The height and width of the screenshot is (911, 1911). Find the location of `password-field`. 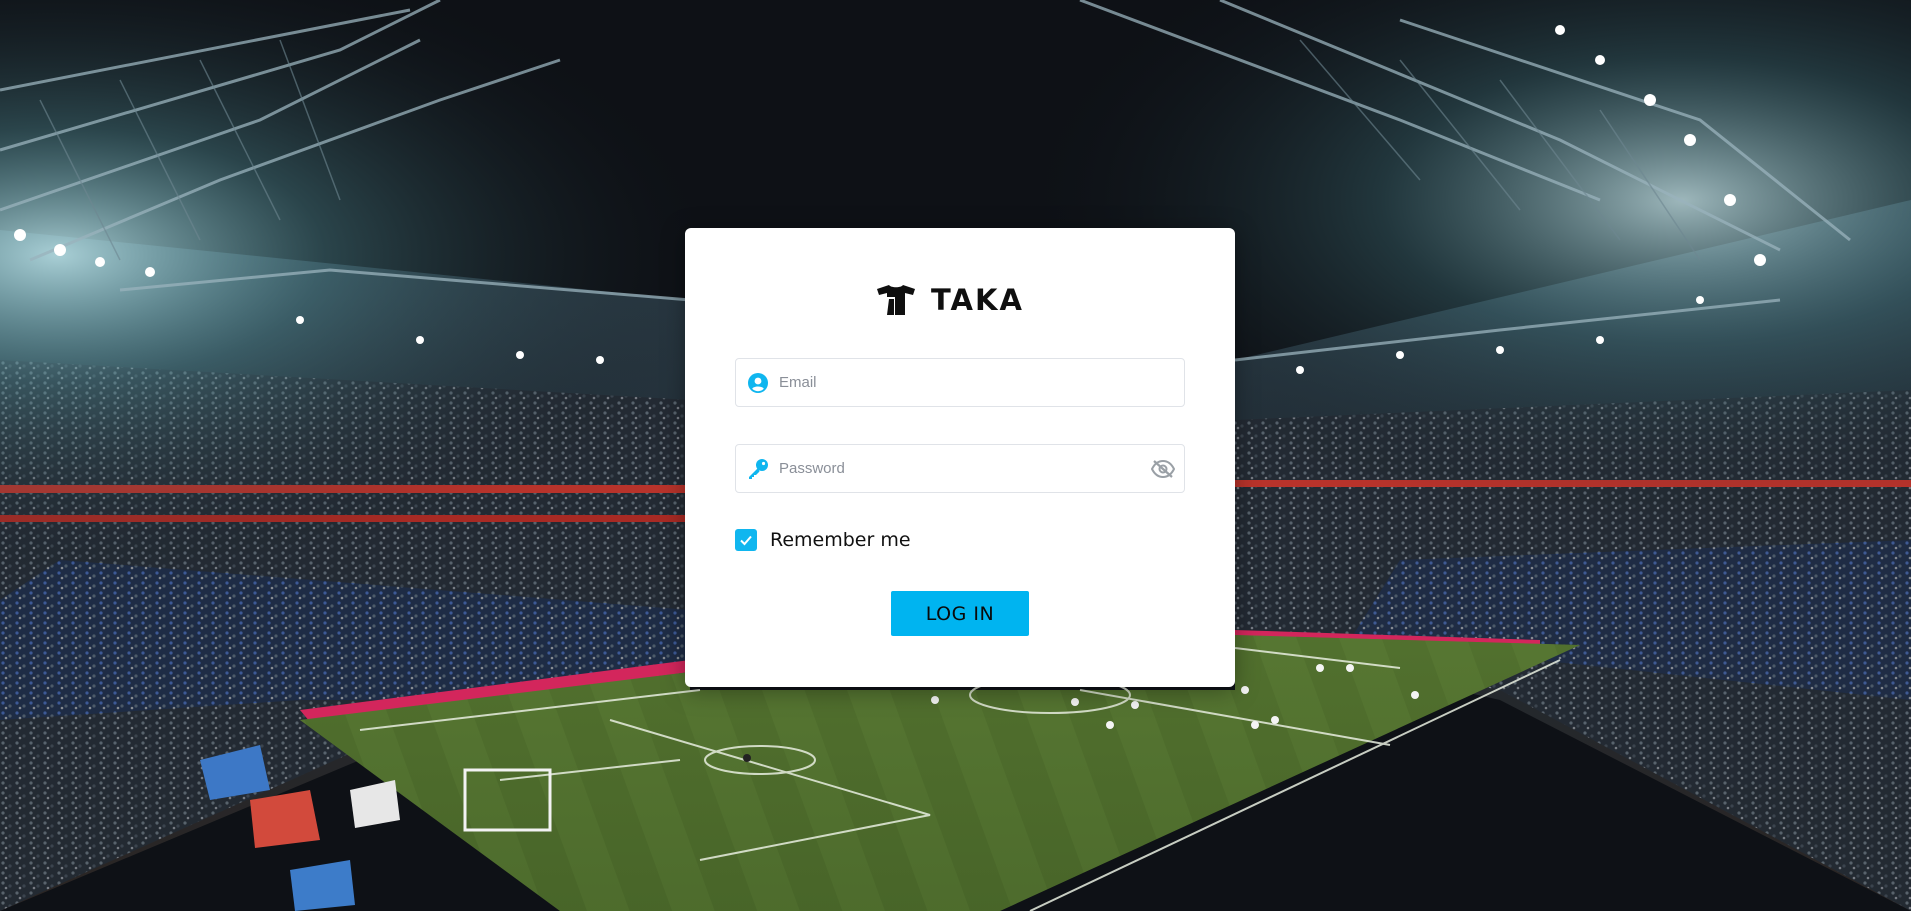

password-field is located at coordinates (960, 468).